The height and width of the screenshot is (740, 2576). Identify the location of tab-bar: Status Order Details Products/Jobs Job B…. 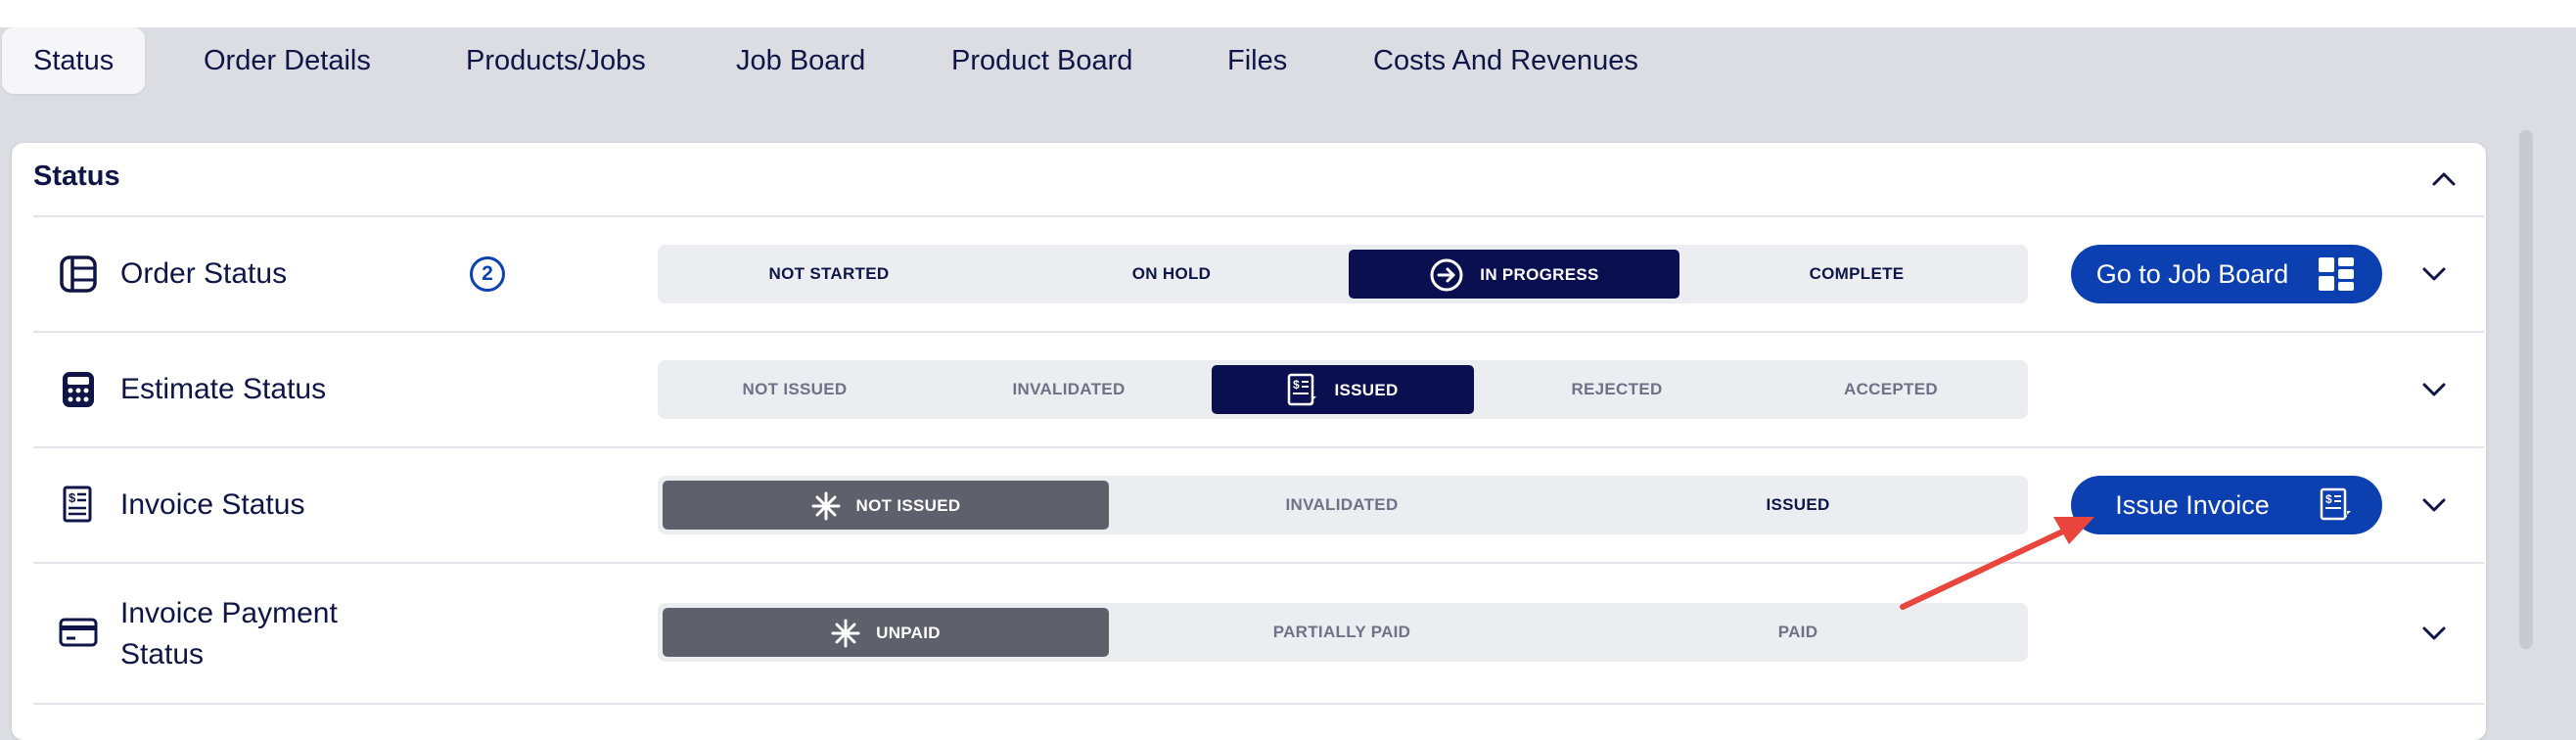
(832, 60).